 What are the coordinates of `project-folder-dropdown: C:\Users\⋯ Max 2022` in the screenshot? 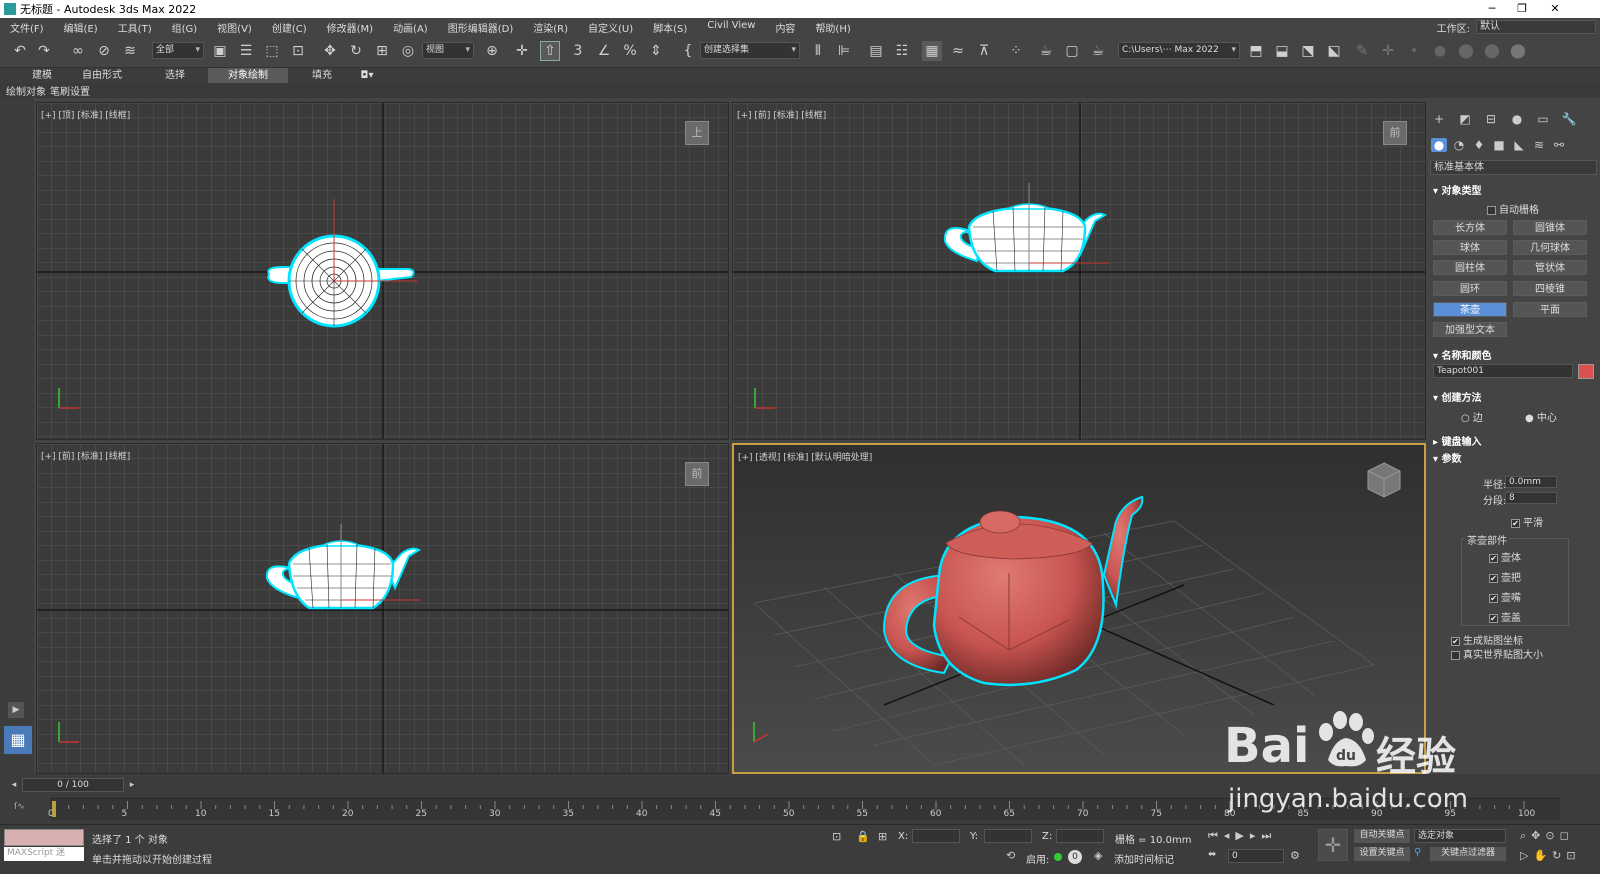 It's located at (1179, 50).